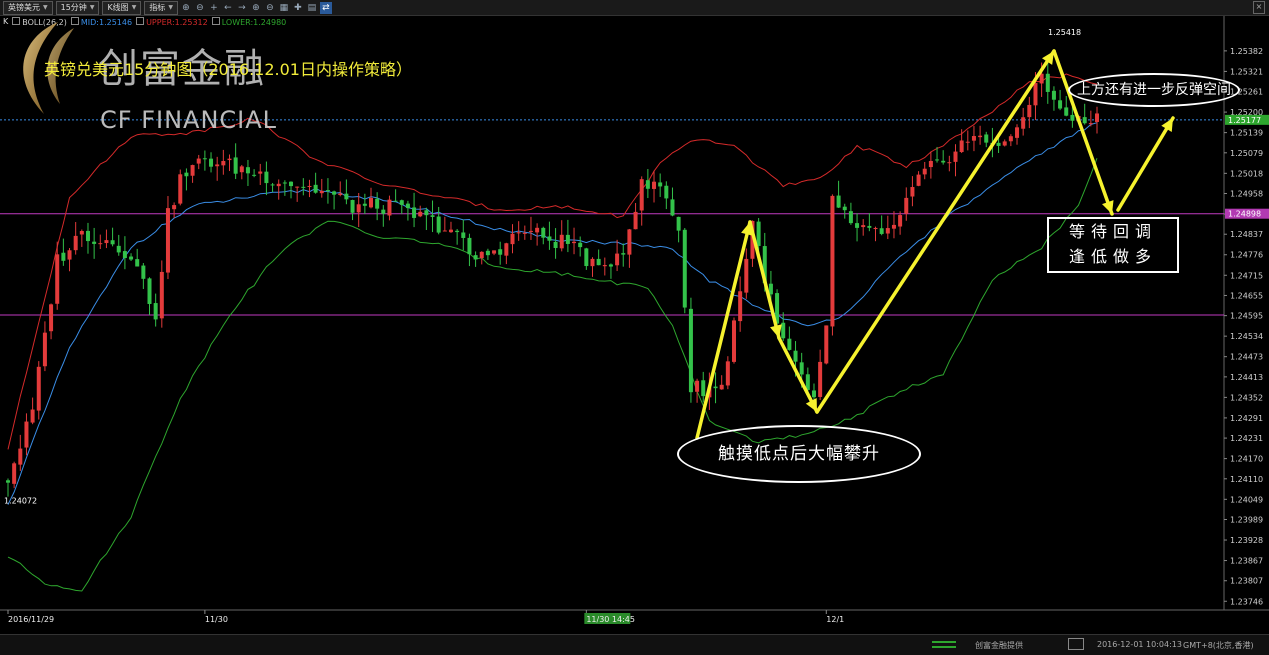  Describe the element at coordinates (1246, 418) in the screenshot. I see `y-tick-label: 1.24291` at that location.